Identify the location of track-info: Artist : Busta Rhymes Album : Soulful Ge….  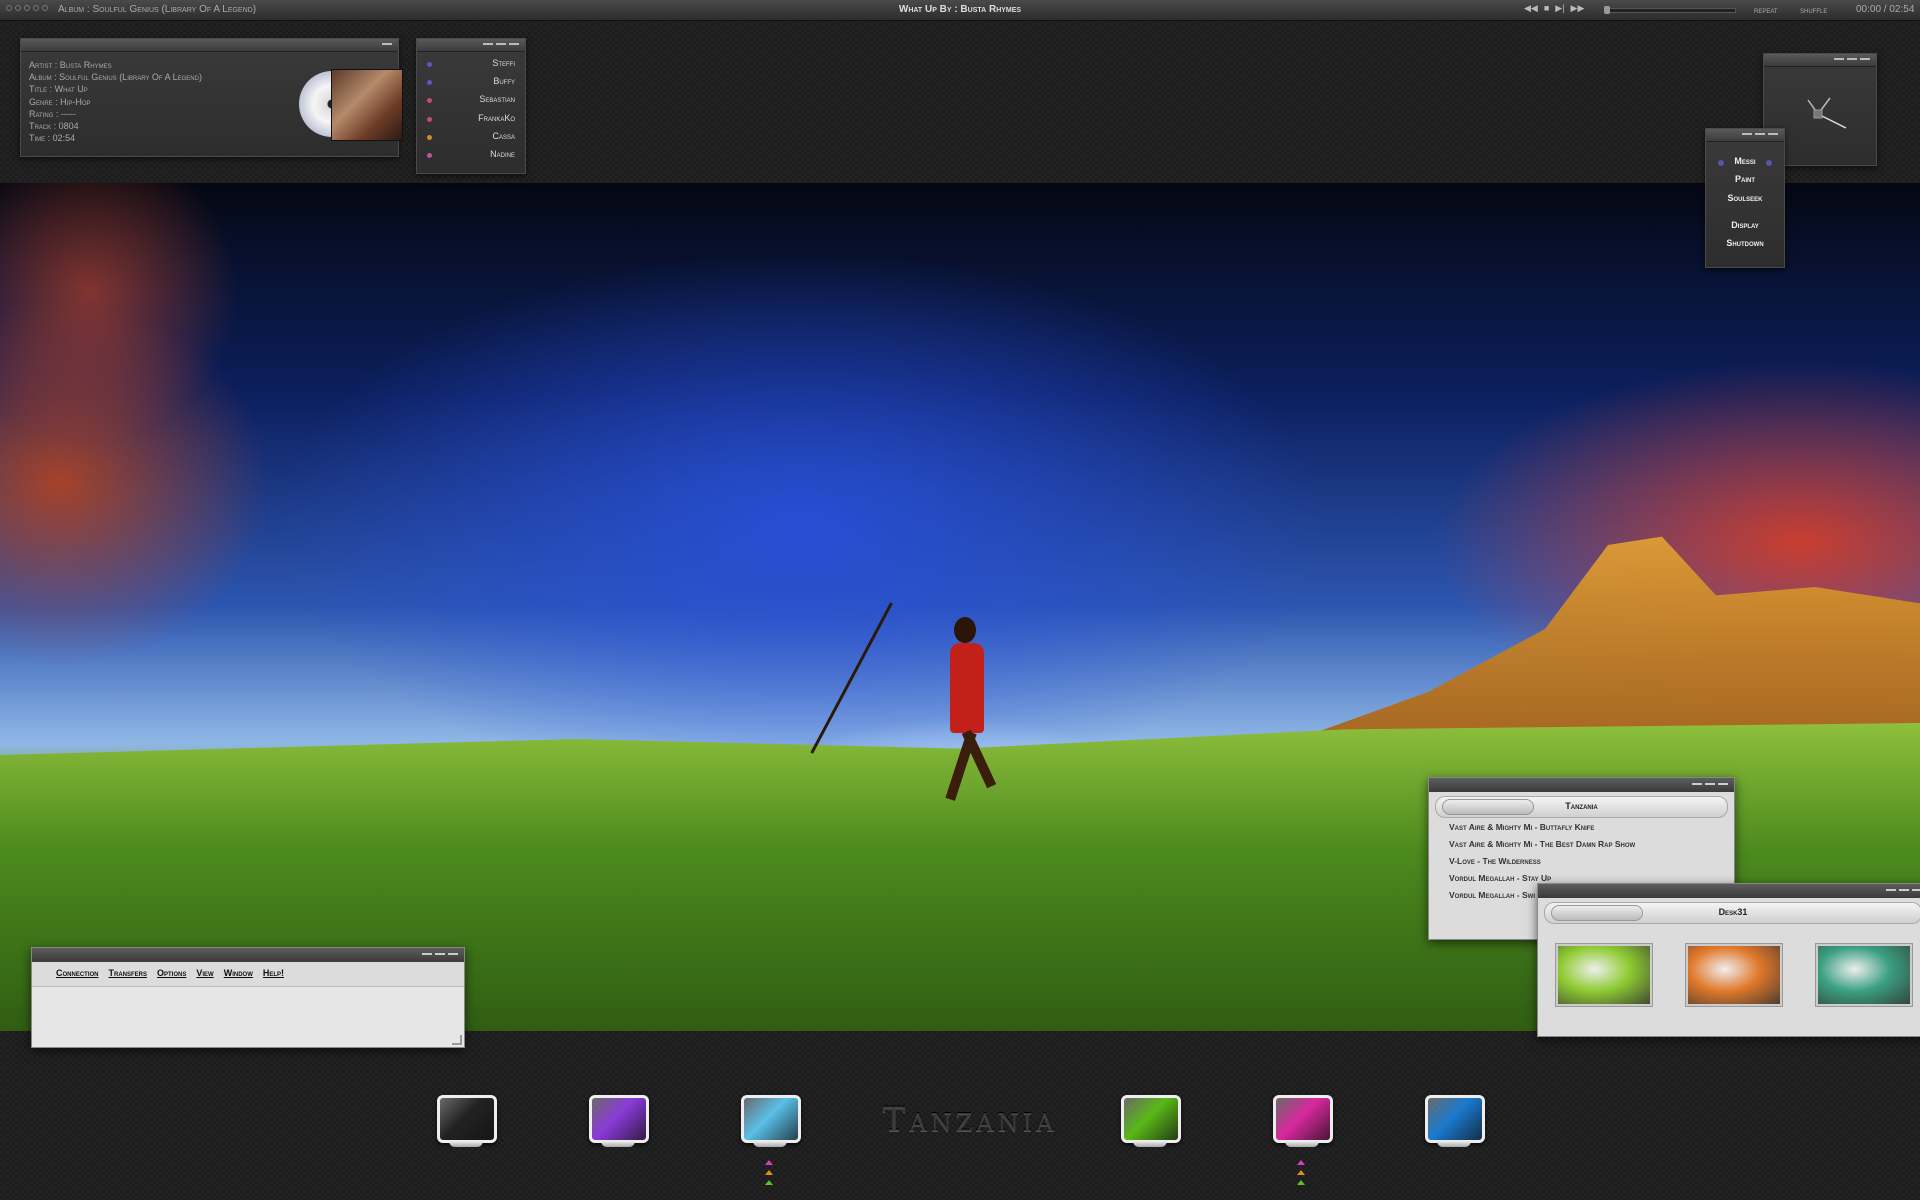
(115, 101).